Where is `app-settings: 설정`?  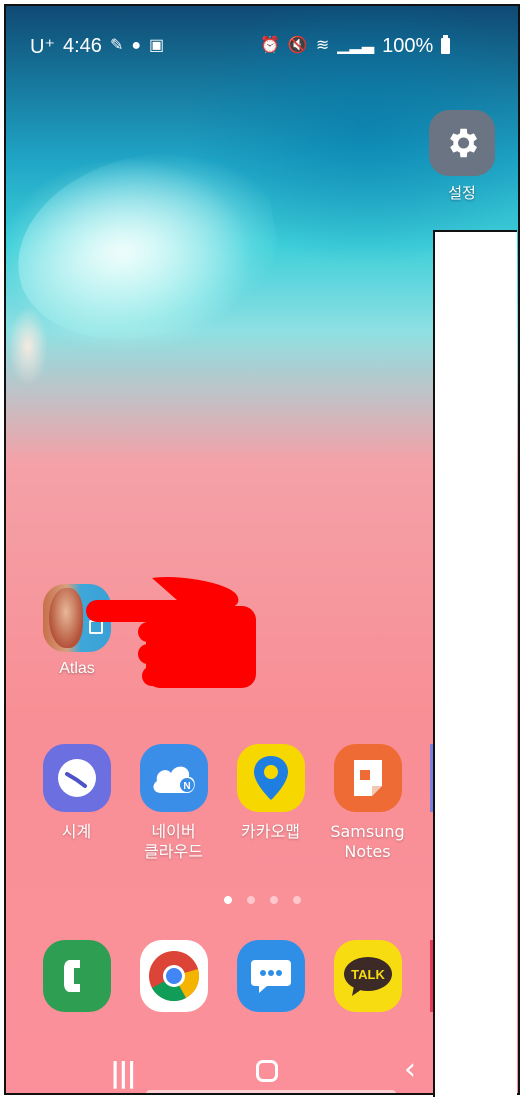 app-settings: 설정 is located at coordinates (462, 156).